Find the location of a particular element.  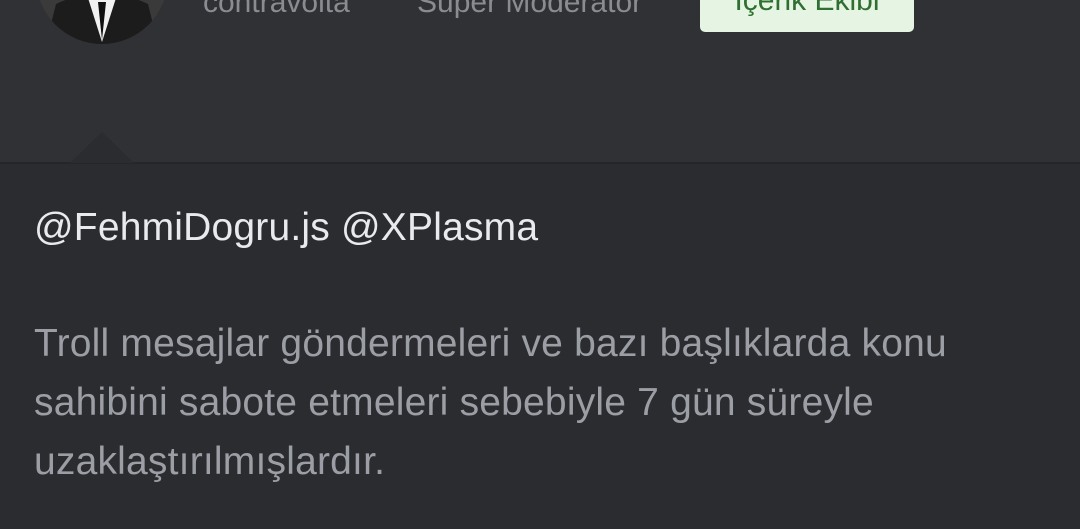

author-avatar is located at coordinates (102, 22).